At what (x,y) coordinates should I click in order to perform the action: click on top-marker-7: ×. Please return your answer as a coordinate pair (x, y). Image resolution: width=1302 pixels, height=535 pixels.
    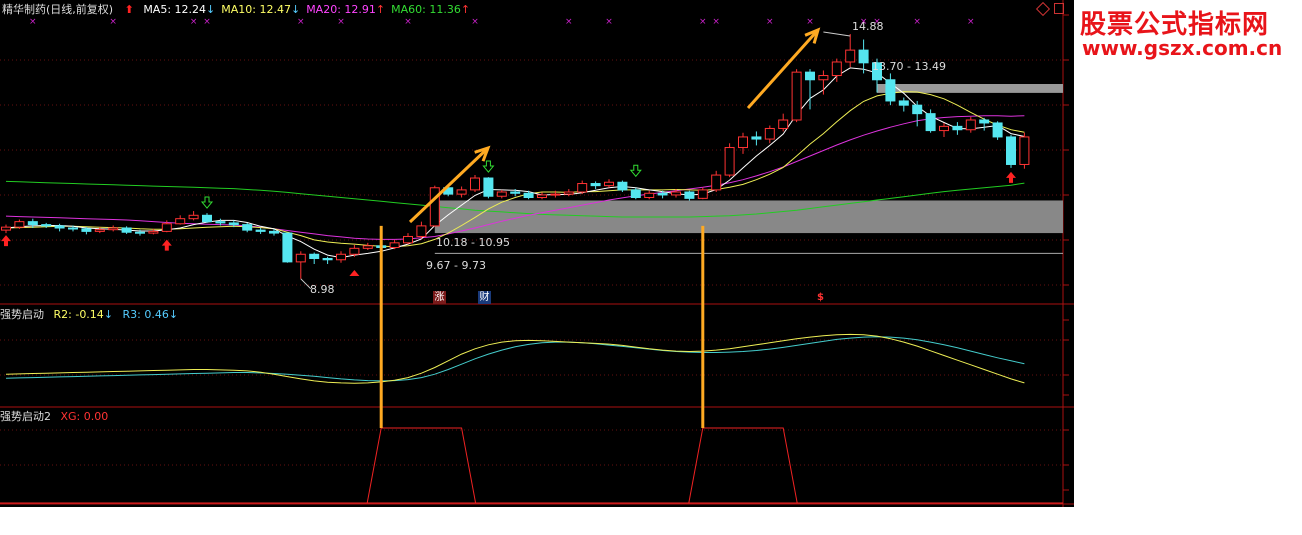
    Looking at the image, I should click on (475, 22).